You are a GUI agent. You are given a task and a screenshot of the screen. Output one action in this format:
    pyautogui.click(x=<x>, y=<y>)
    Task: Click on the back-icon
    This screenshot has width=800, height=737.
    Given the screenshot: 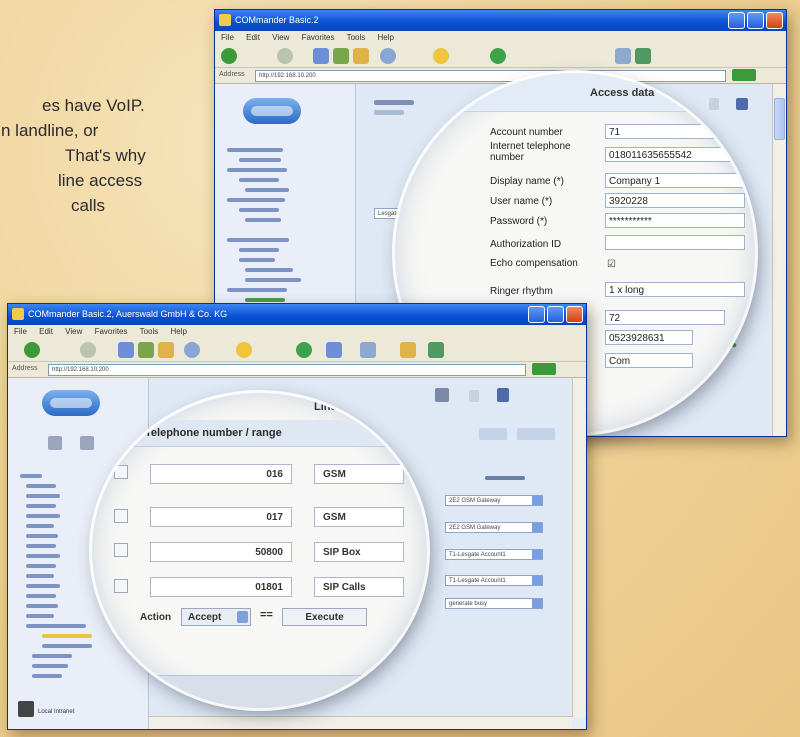 What is the action you would take?
    pyautogui.click(x=229, y=56)
    